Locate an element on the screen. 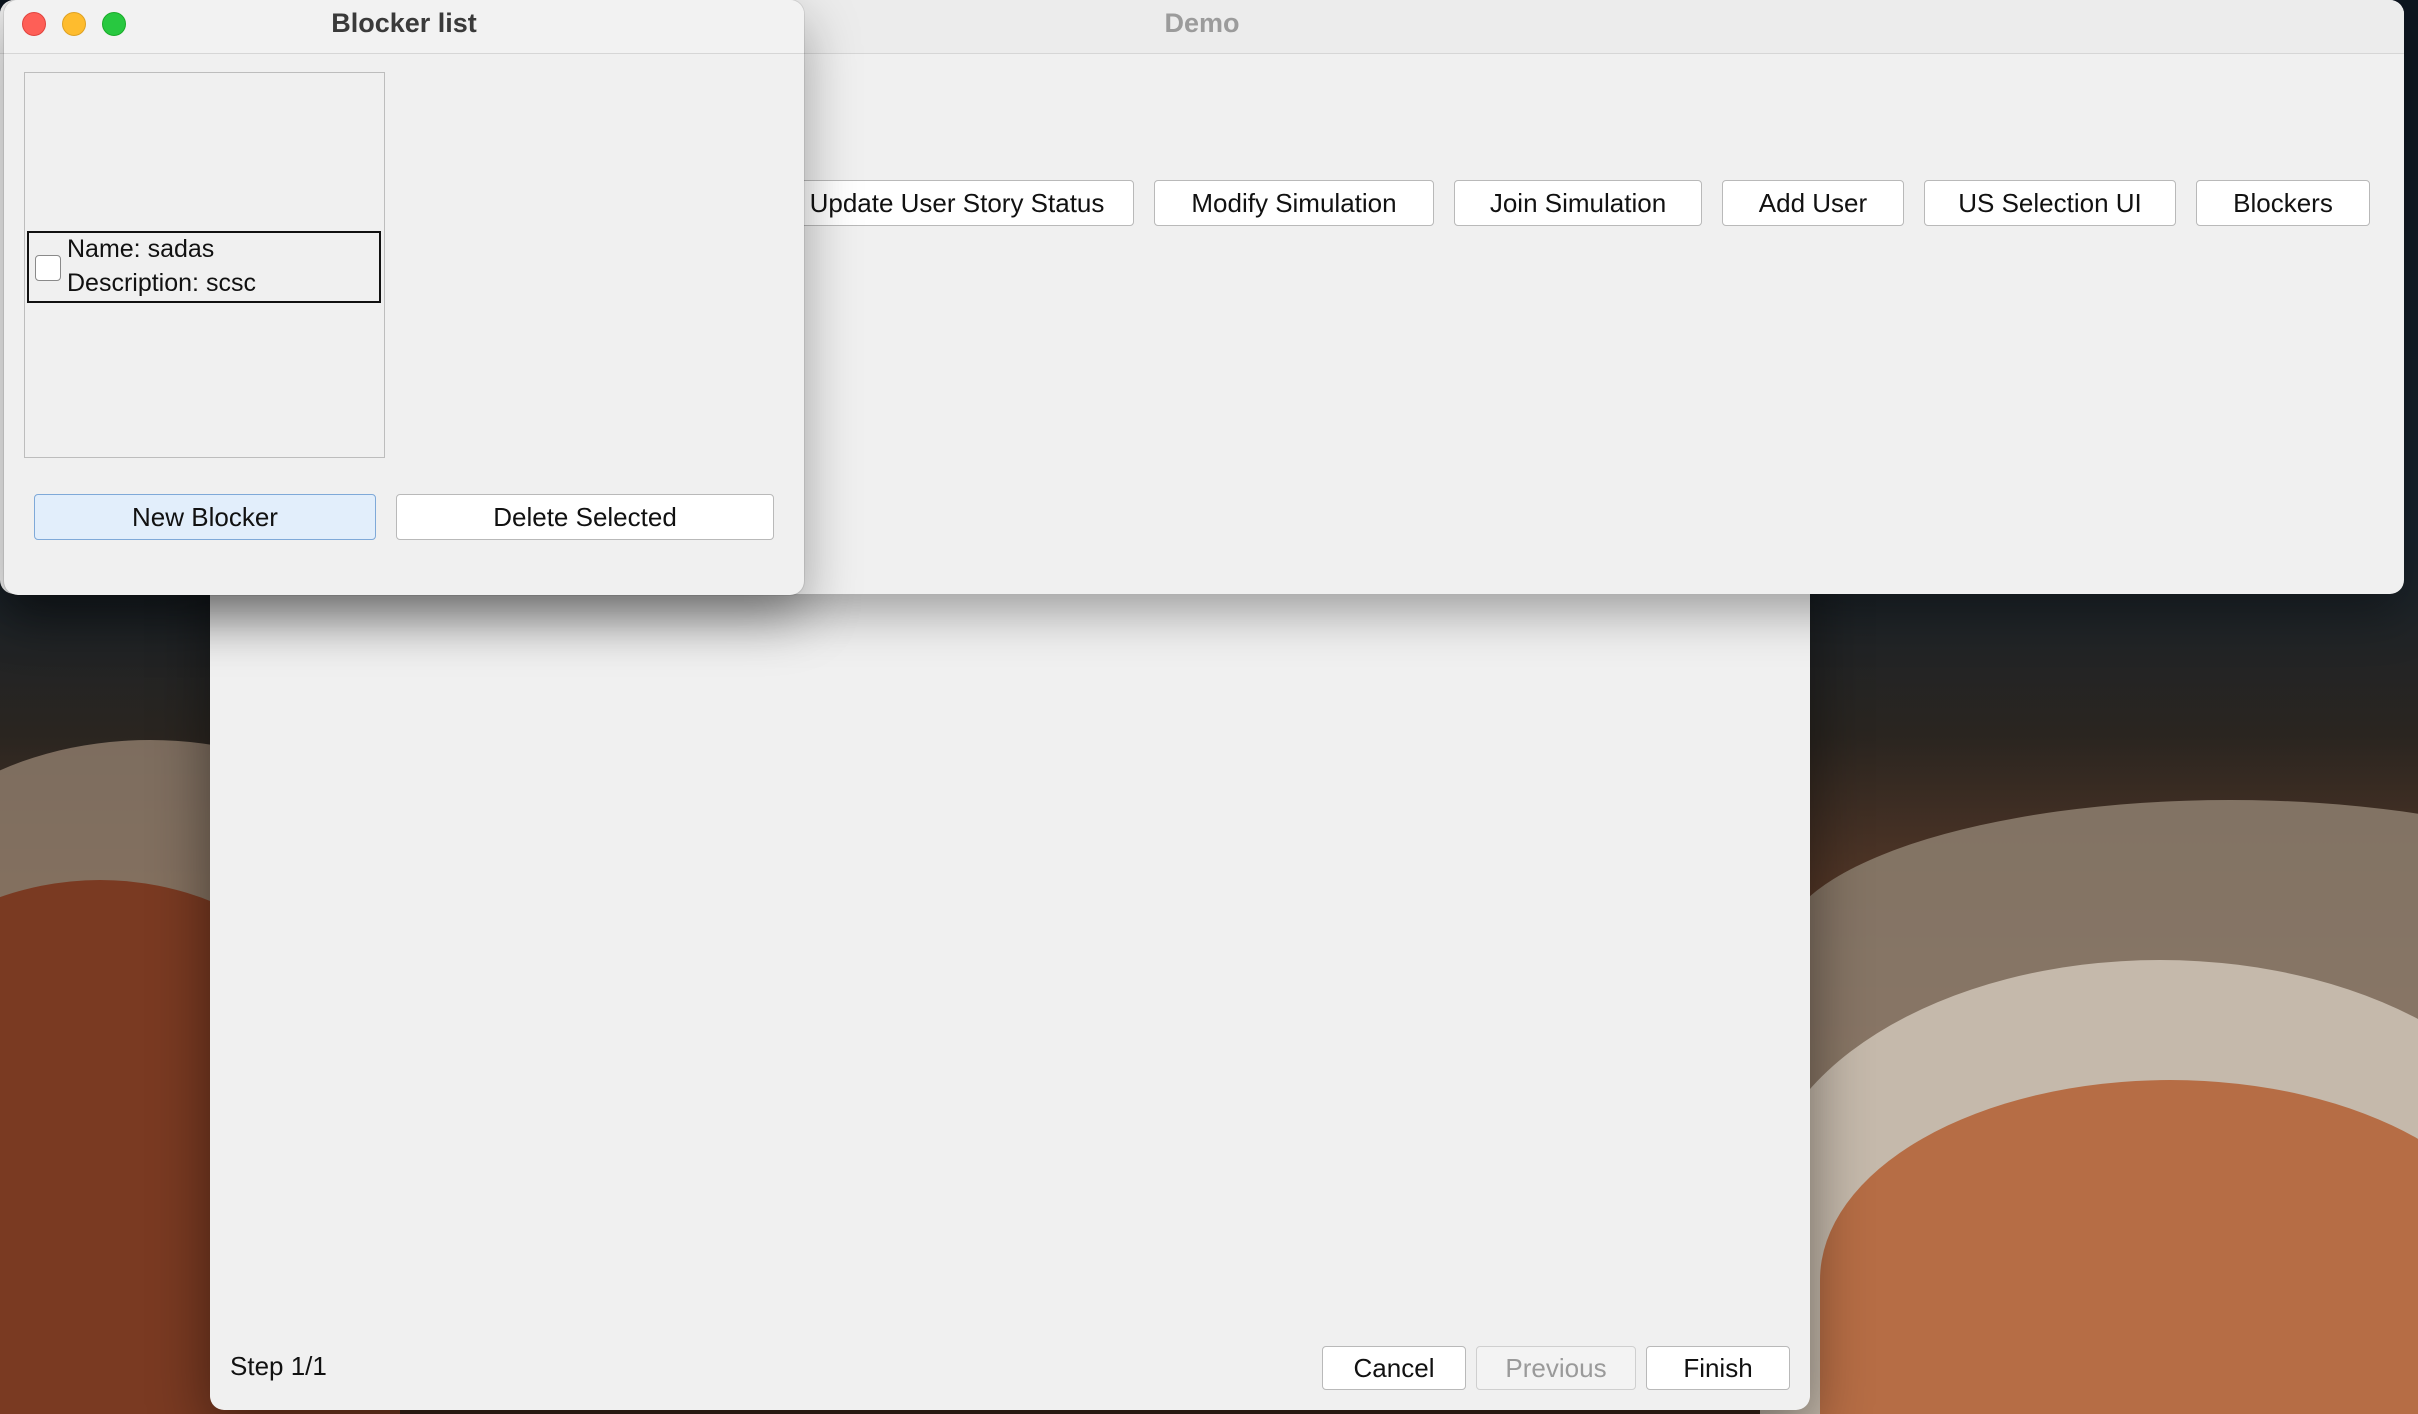 The width and height of the screenshot is (2418, 1414). blocker-list: Name: sadas Description: scsc is located at coordinates (204, 265).